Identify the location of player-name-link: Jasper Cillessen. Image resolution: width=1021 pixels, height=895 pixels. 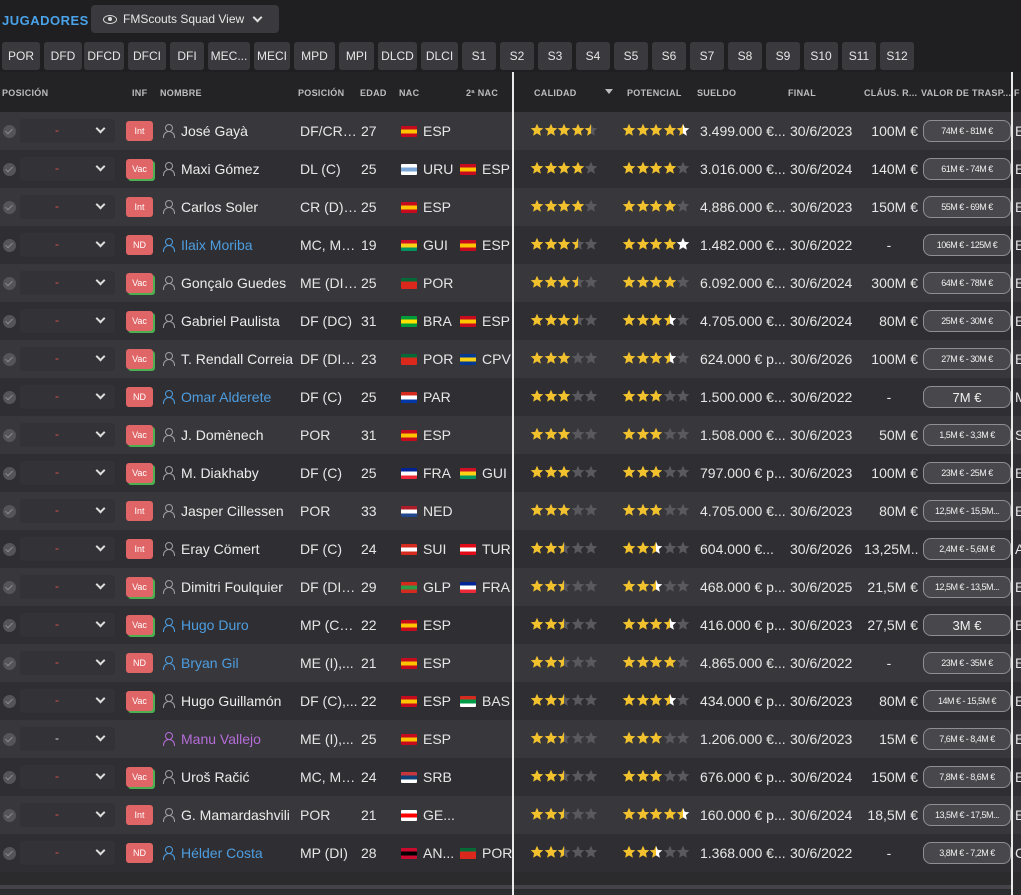
(232, 511).